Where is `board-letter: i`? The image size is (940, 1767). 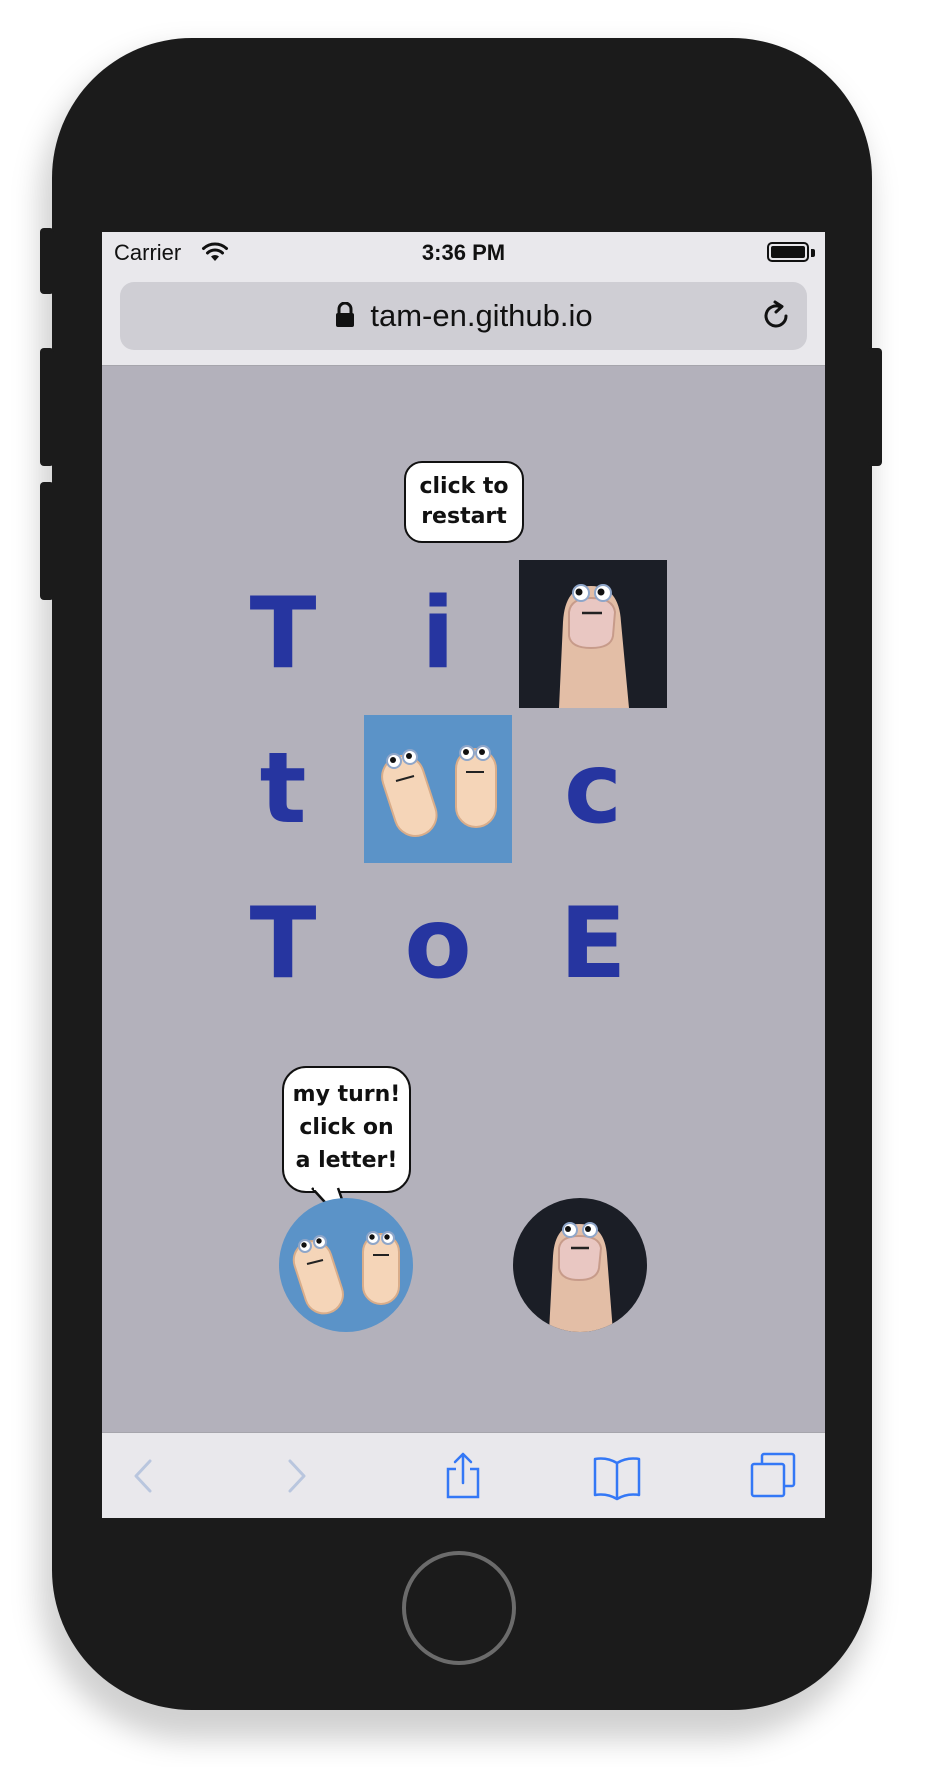 board-letter: i is located at coordinates (438, 634).